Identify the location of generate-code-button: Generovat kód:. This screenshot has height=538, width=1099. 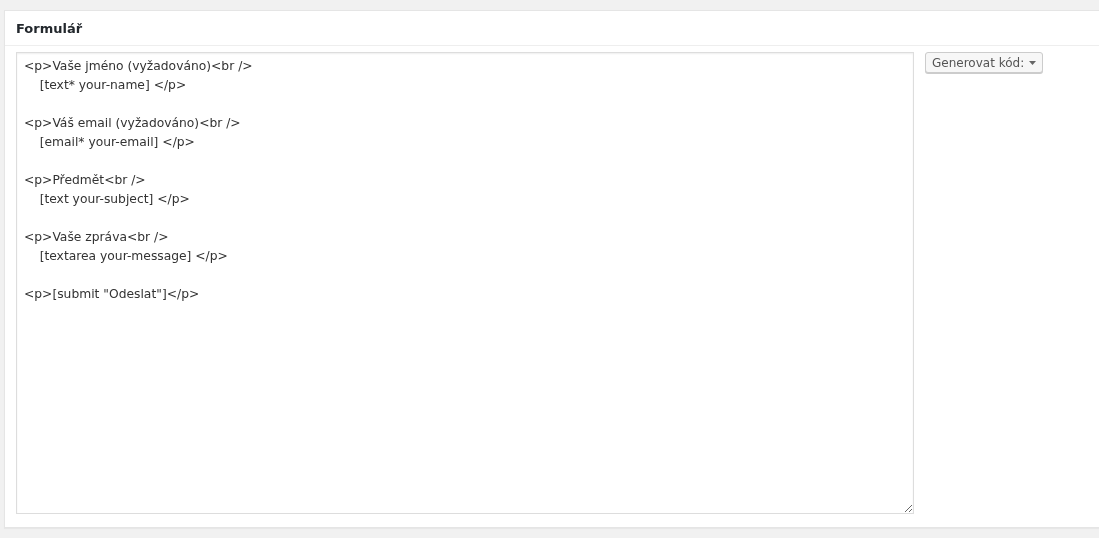
(984, 62).